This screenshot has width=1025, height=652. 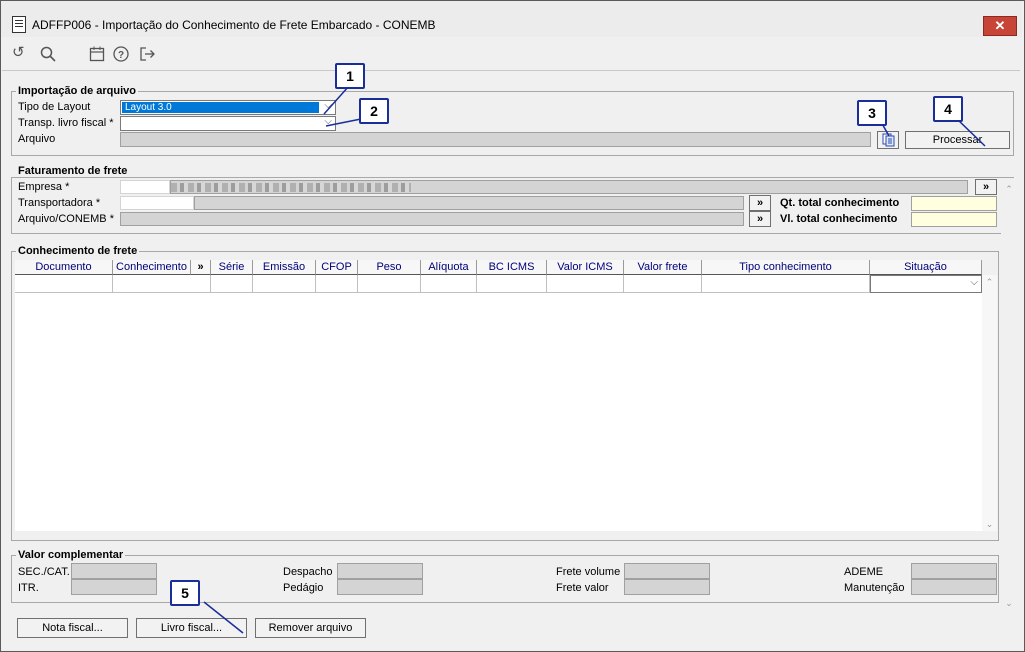 I want to click on tipo-layout-label: Tipo de Layout, so click(x=54, y=107).